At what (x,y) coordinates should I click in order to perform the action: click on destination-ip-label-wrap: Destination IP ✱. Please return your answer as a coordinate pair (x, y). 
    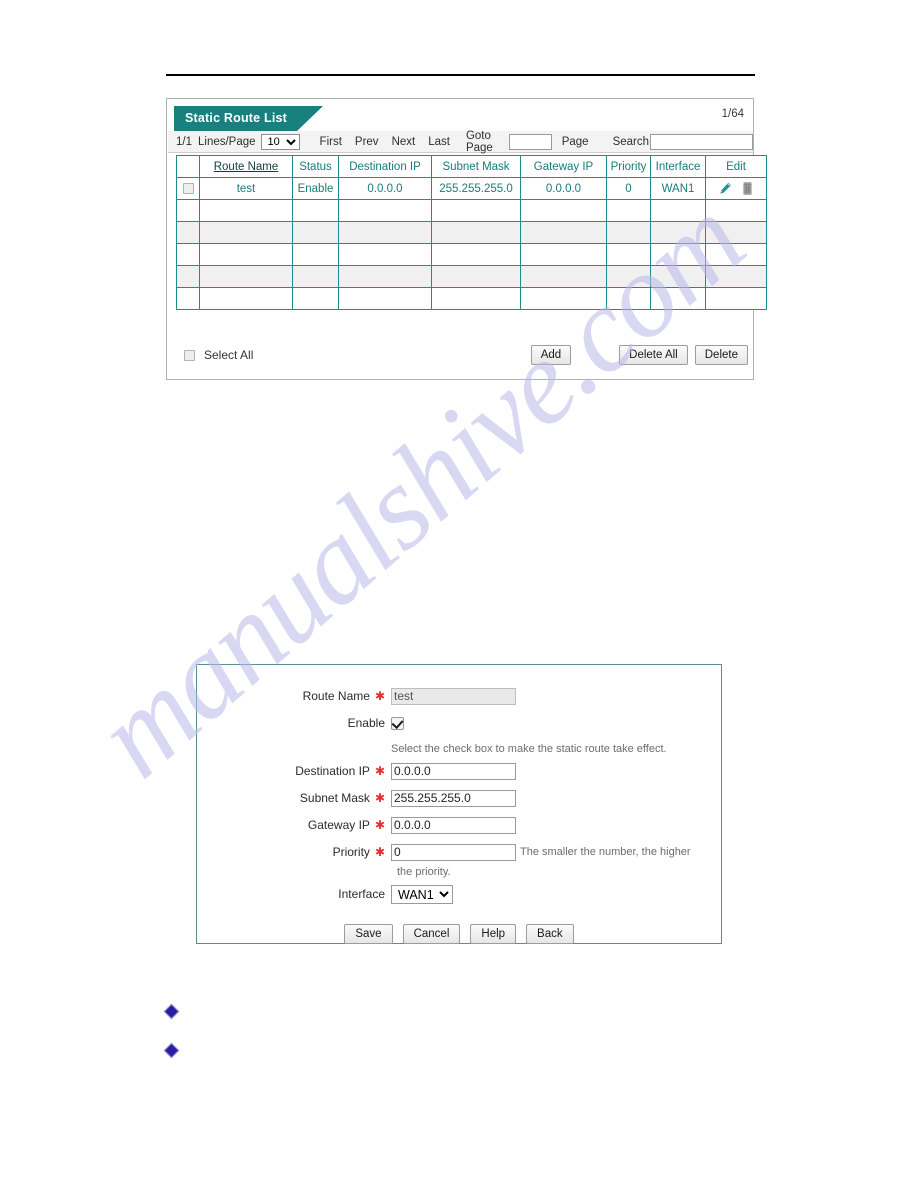
    Looking at the image, I should click on (291, 771).